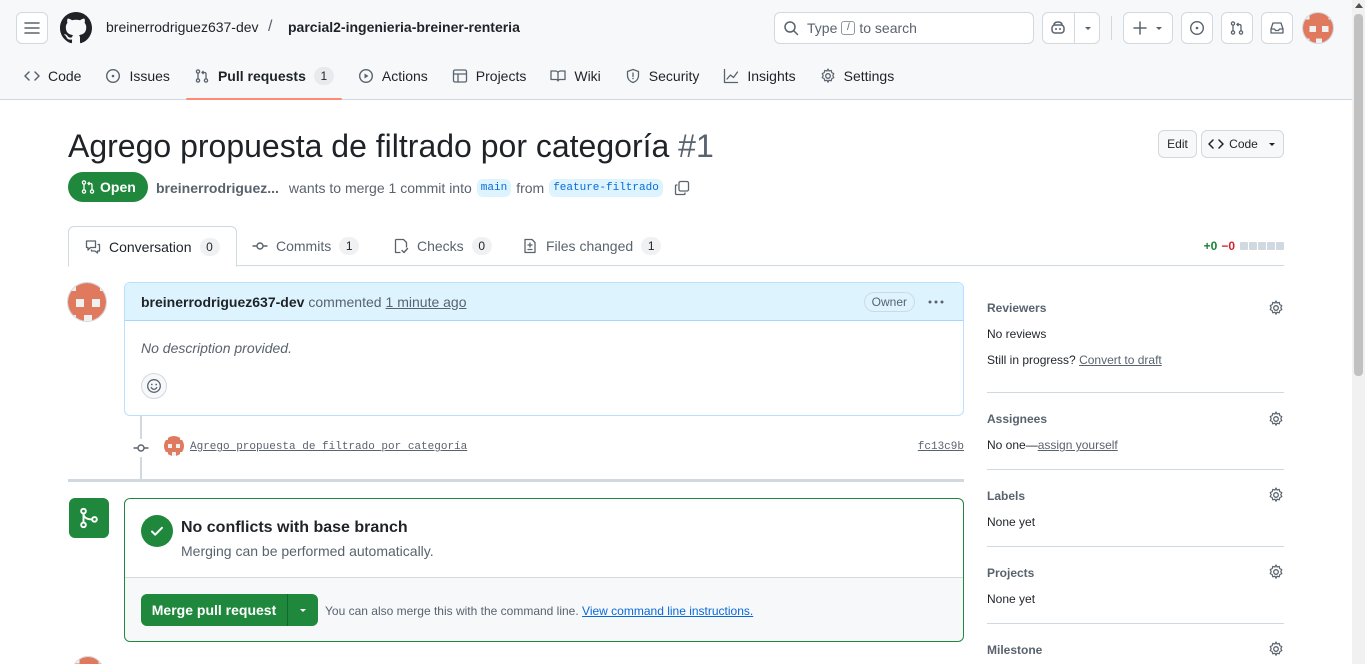  I want to click on tab-checks: Checks 0, so click(442, 246).